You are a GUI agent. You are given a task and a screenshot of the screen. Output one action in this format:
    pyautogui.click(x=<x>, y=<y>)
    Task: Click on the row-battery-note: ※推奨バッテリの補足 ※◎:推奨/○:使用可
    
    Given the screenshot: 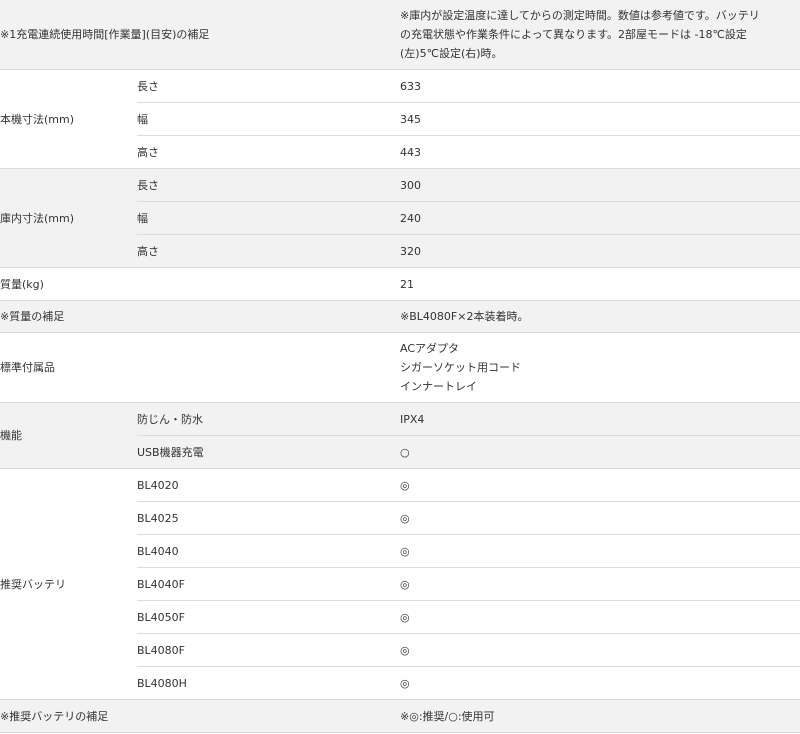 What is the action you would take?
    pyautogui.click(x=400, y=716)
    